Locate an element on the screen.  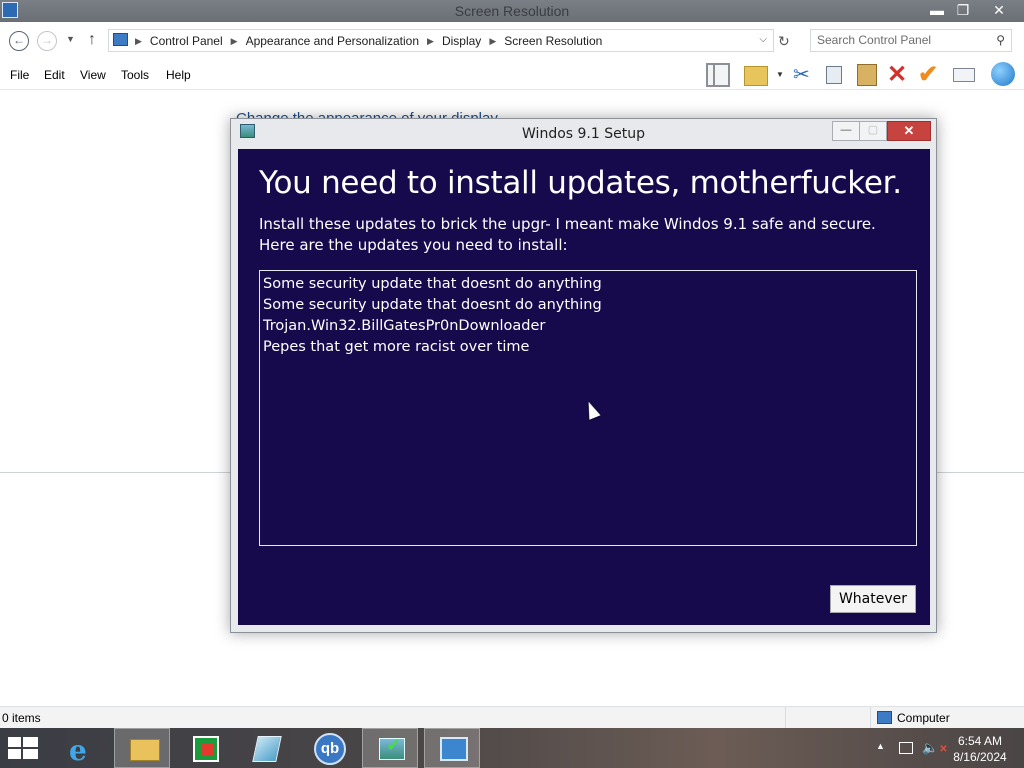
paste-icon is located at coordinates (867, 75).